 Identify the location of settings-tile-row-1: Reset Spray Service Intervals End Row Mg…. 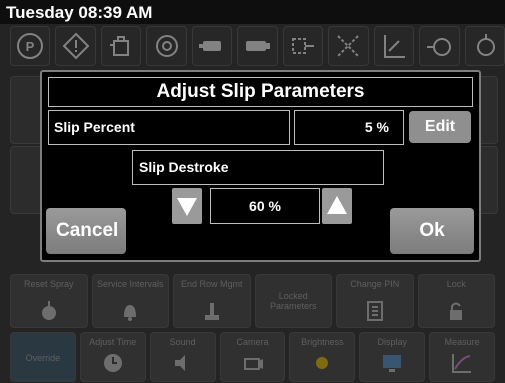
(252, 301).